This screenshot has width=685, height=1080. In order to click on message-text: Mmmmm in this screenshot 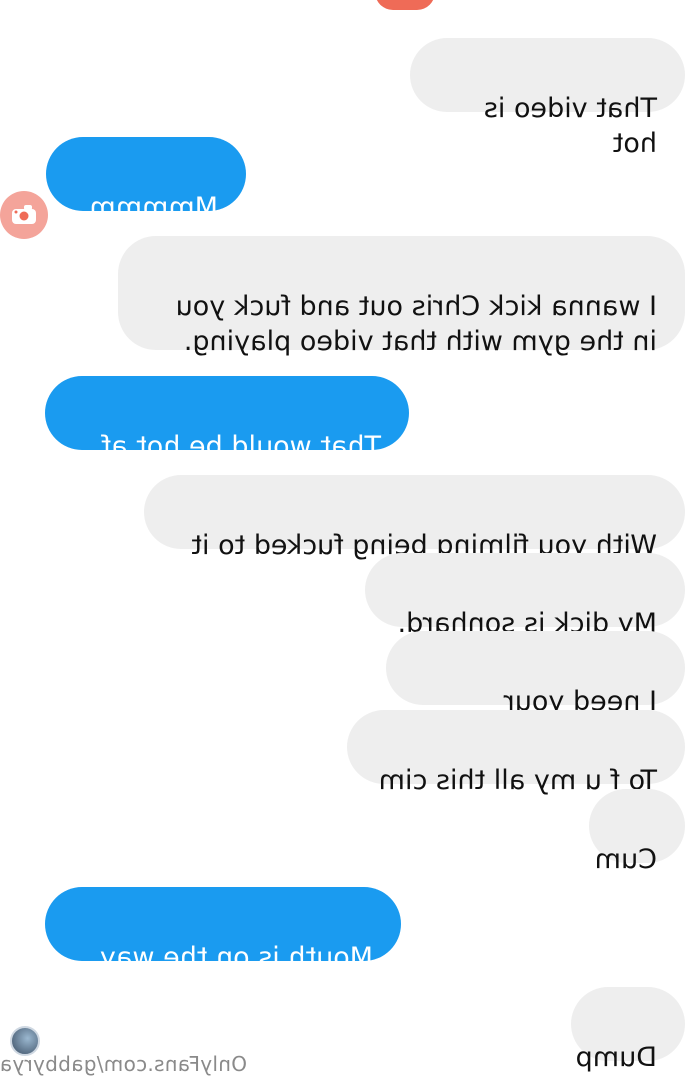, I will do `click(153, 207)`.